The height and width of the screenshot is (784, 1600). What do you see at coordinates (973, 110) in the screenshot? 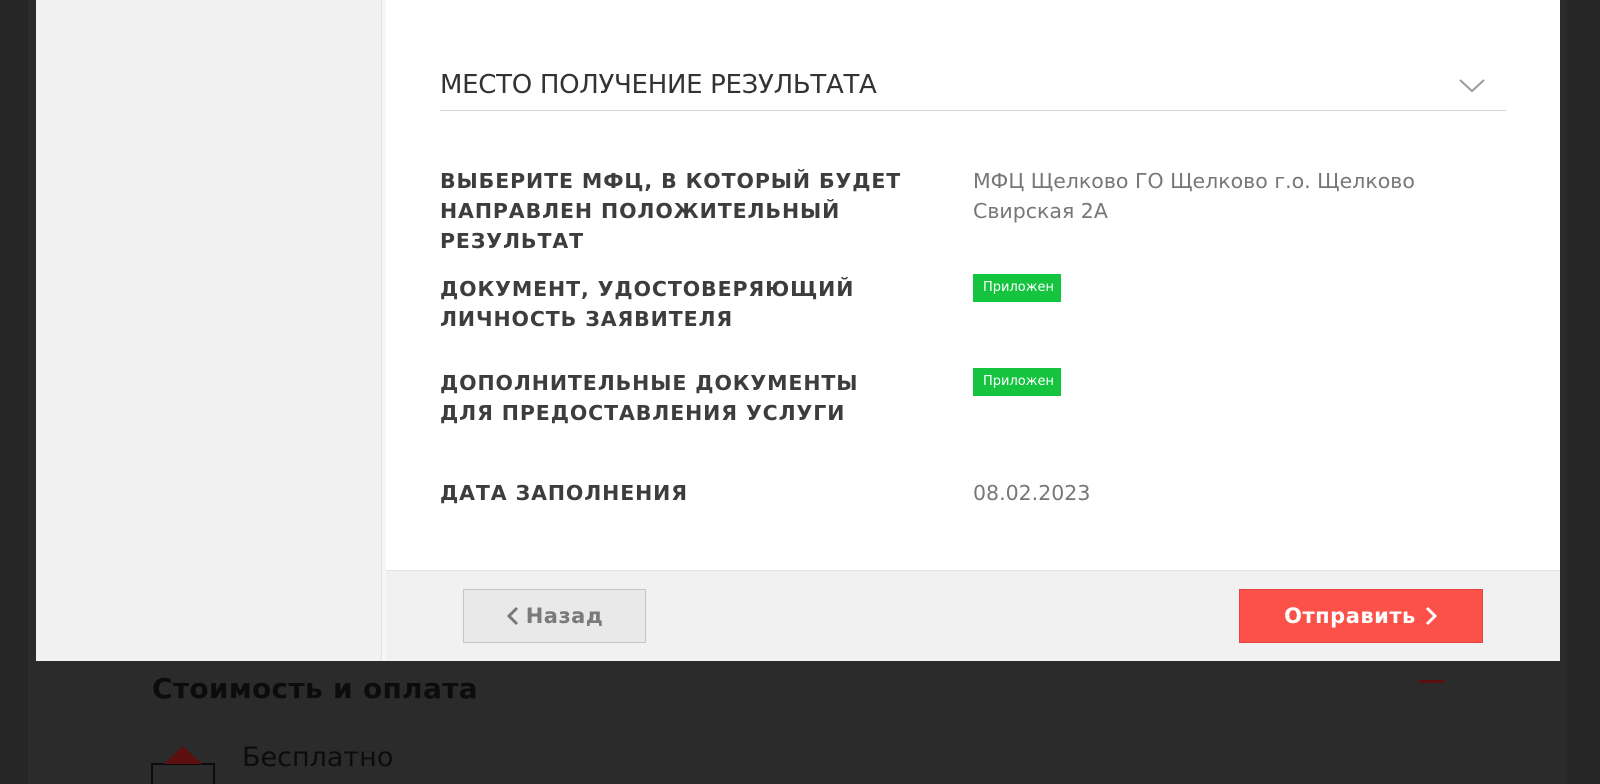
I see `section-divider` at bounding box center [973, 110].